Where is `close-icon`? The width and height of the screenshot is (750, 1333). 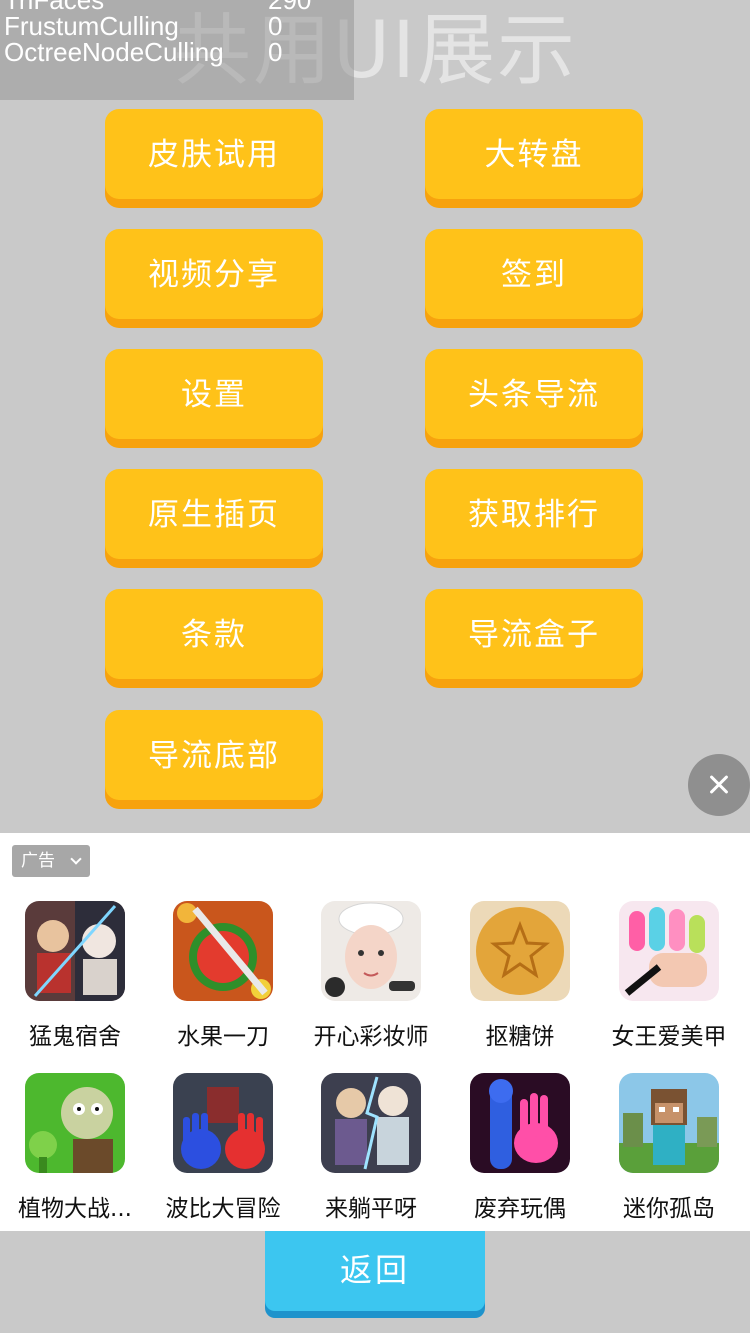 close-icon is located at coordinates (719, 785).